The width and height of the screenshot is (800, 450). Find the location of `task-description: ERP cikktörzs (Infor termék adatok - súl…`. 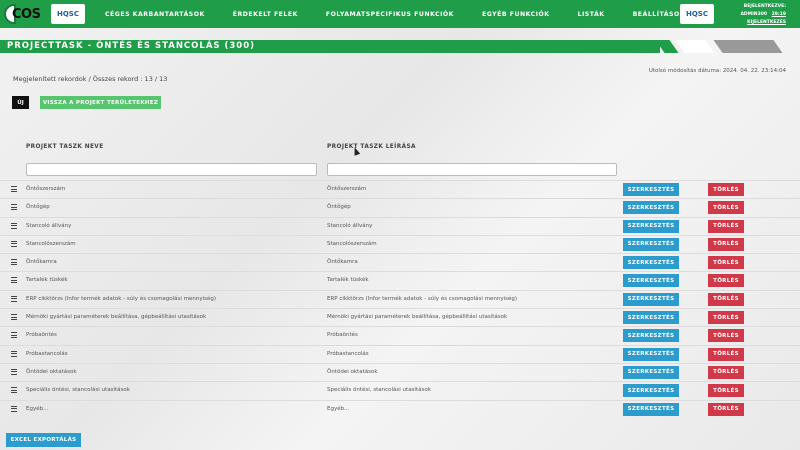

task-description: ERP cikktörzs (Infor termék adatok - súl… is located at coordinates (422, 298).